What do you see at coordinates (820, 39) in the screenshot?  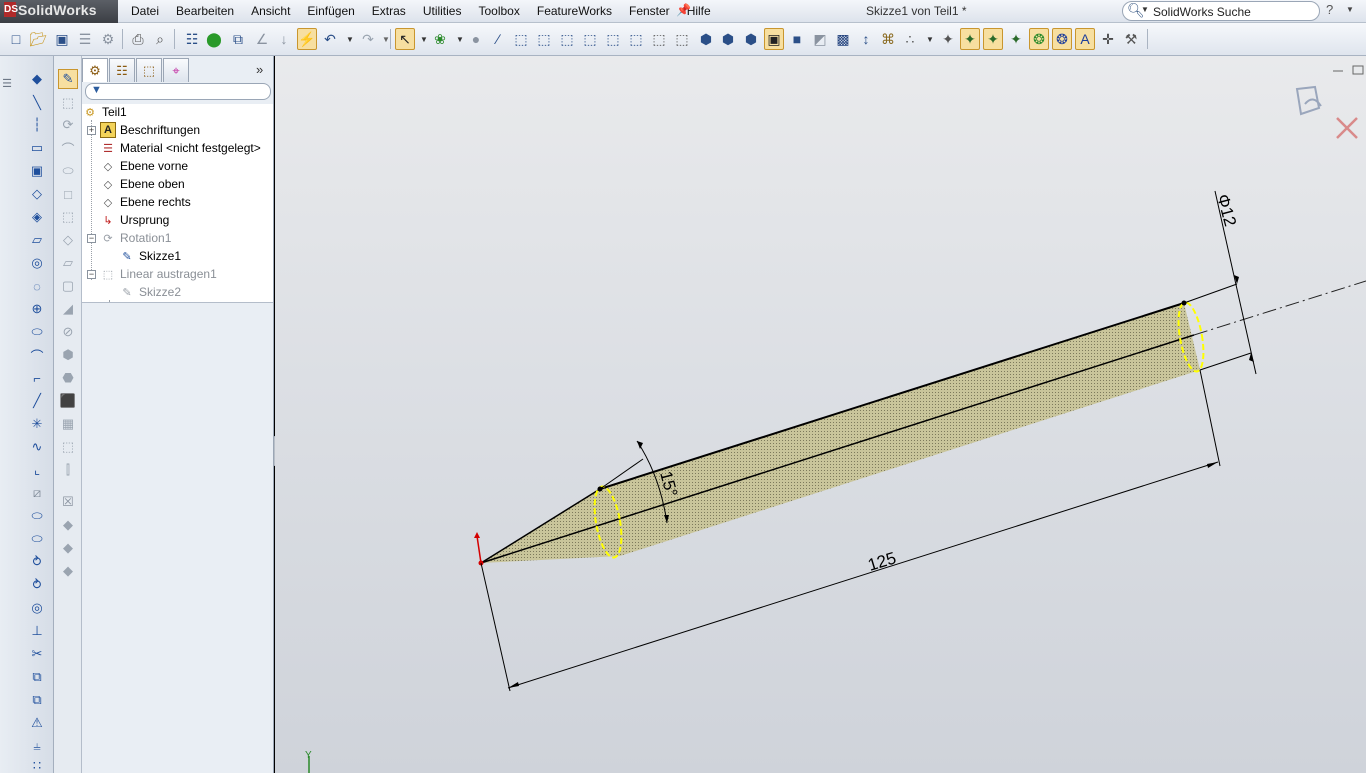 I see `section-view-icon: ◩` at bounding box center [820, 39].